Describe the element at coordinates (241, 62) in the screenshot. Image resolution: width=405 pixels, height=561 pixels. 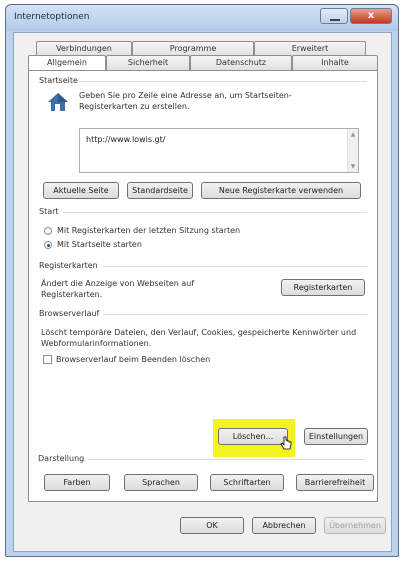
I see `tab-datenschutz: Datenschutz` at that location.